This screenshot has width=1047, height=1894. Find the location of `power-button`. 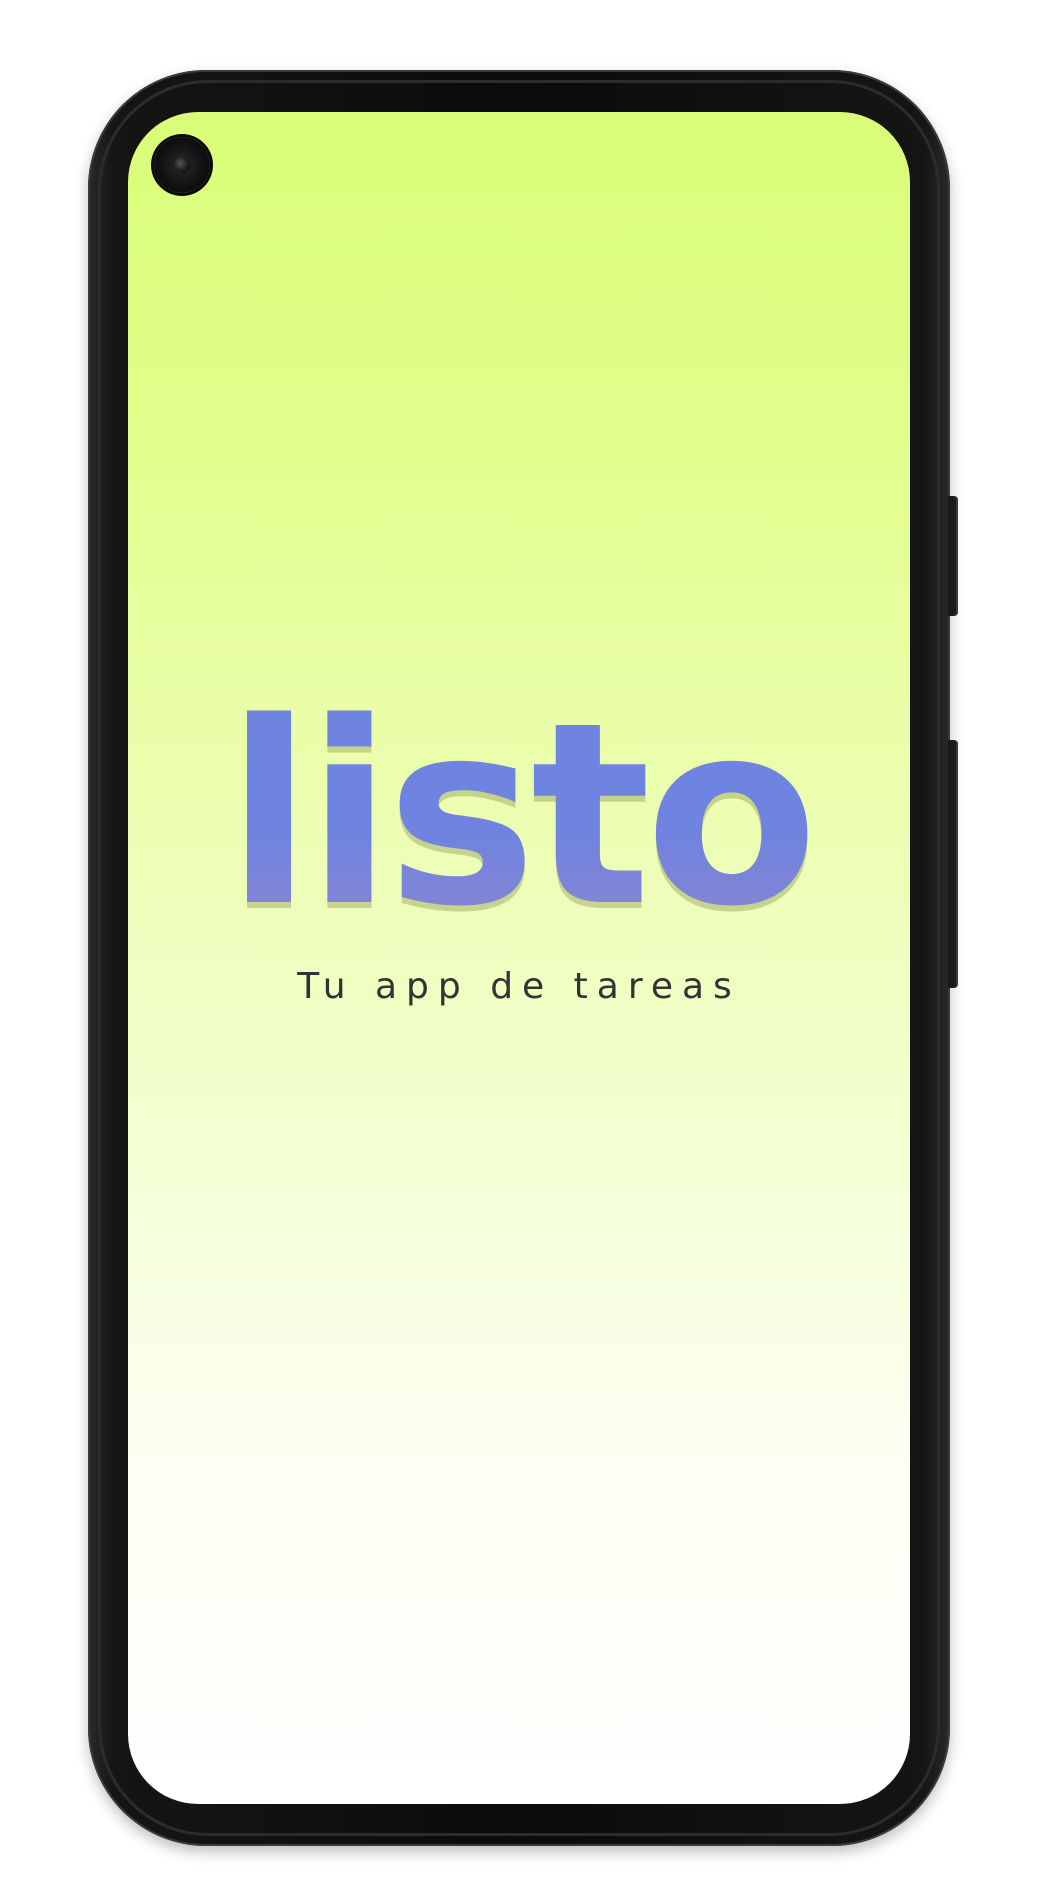

power-button is located at coordinates (953, 556).